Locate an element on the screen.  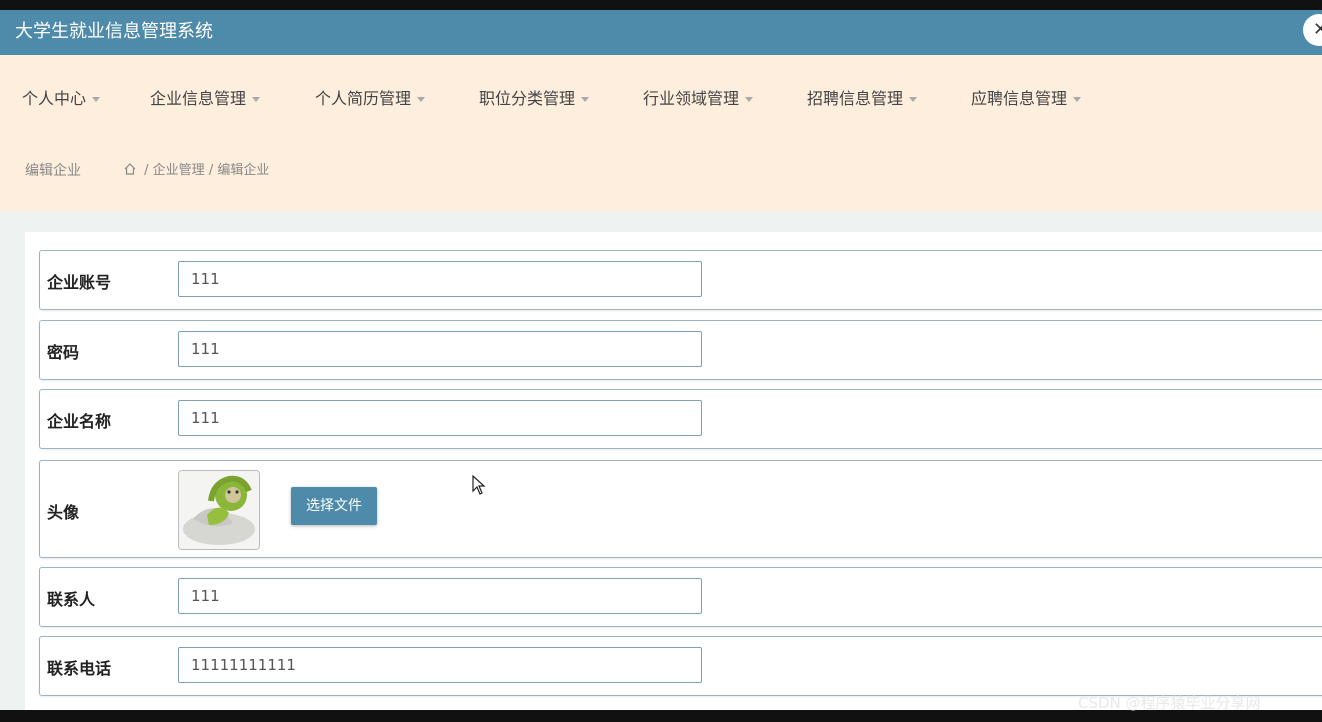
close-icon: ✕ is located at coordinates (1312, 30).